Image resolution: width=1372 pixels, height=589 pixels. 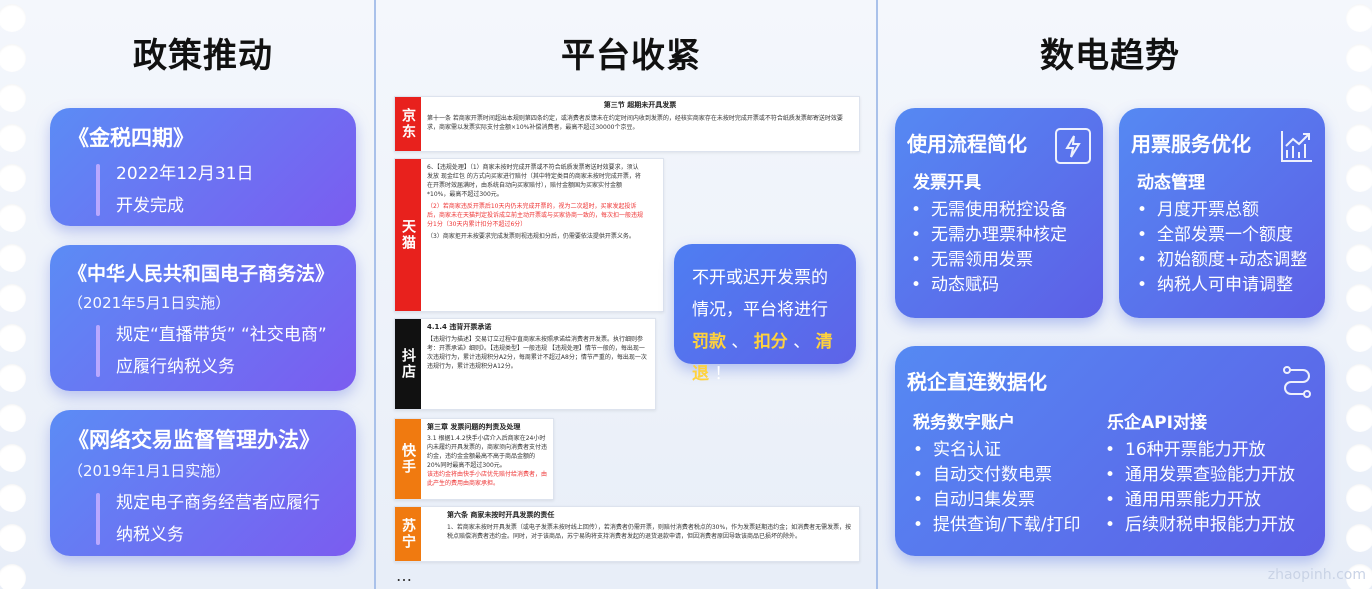 I want to click on list-item: 实名认证, so click(x=997, y=450).